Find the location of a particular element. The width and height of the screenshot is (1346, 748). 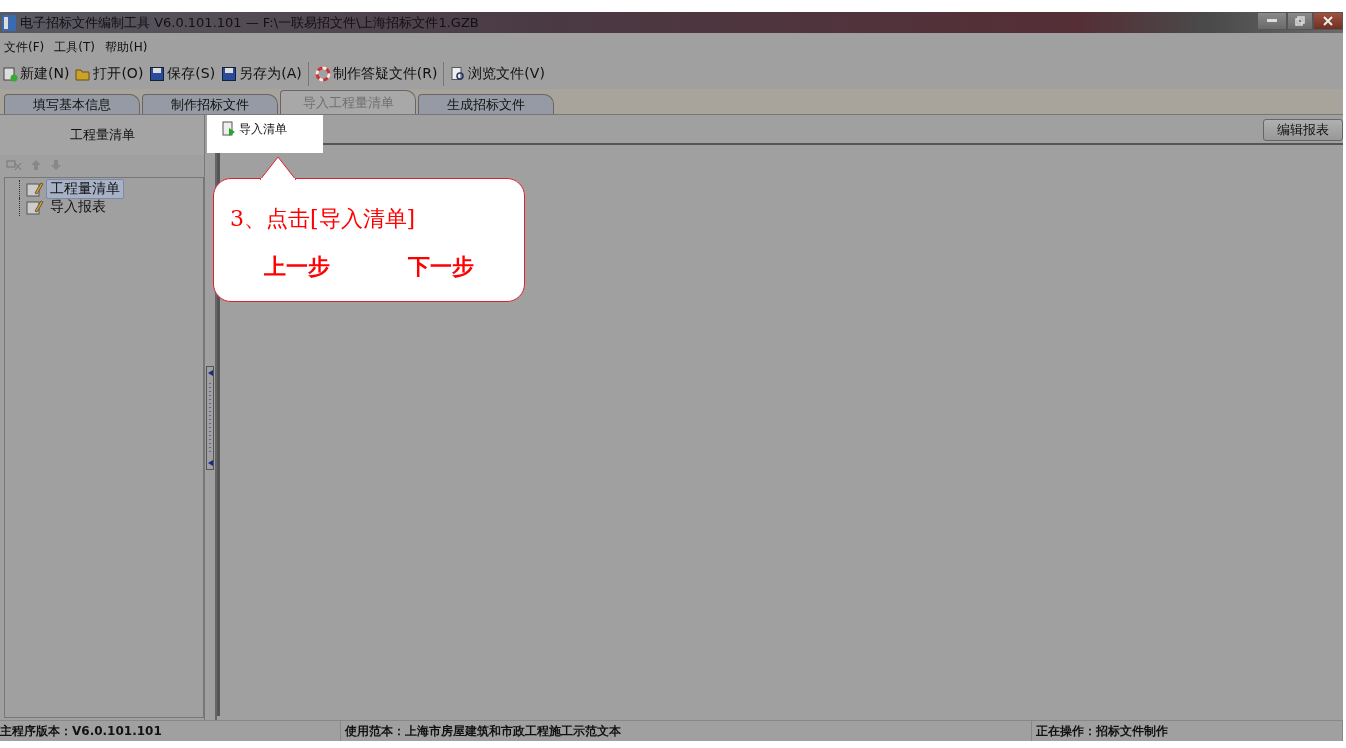

toolbar-button: 浏览文件(V) is located at coordinates (497, 74).